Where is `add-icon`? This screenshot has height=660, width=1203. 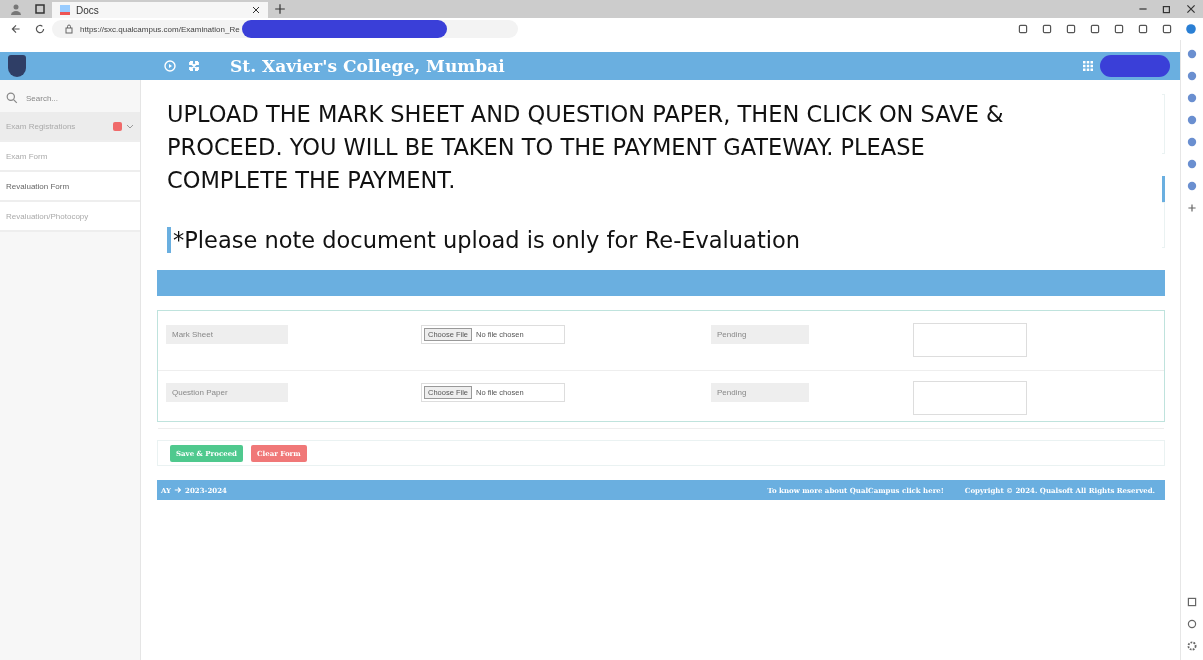
add-icon is located at coordinates (1192, 208).